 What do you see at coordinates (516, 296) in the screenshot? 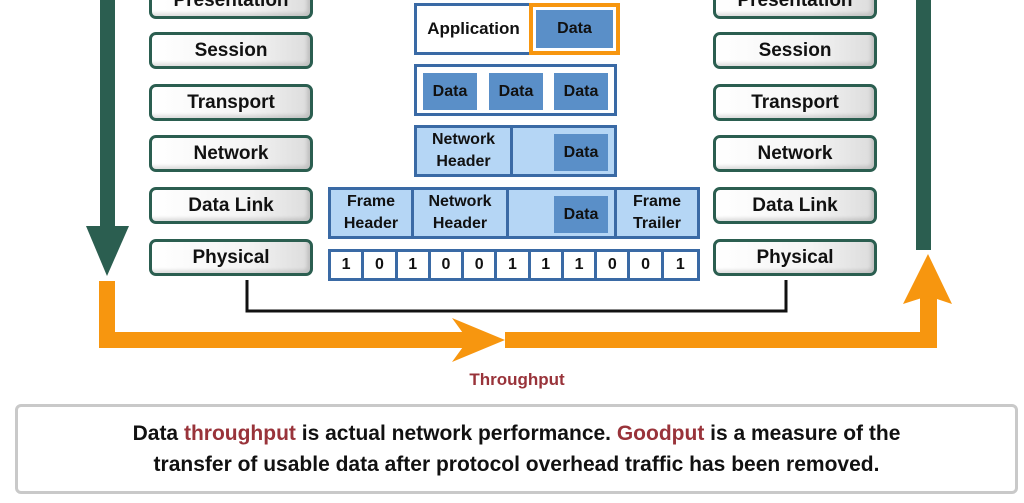
I see `physical-link-line` at bounding box center [516, 296].